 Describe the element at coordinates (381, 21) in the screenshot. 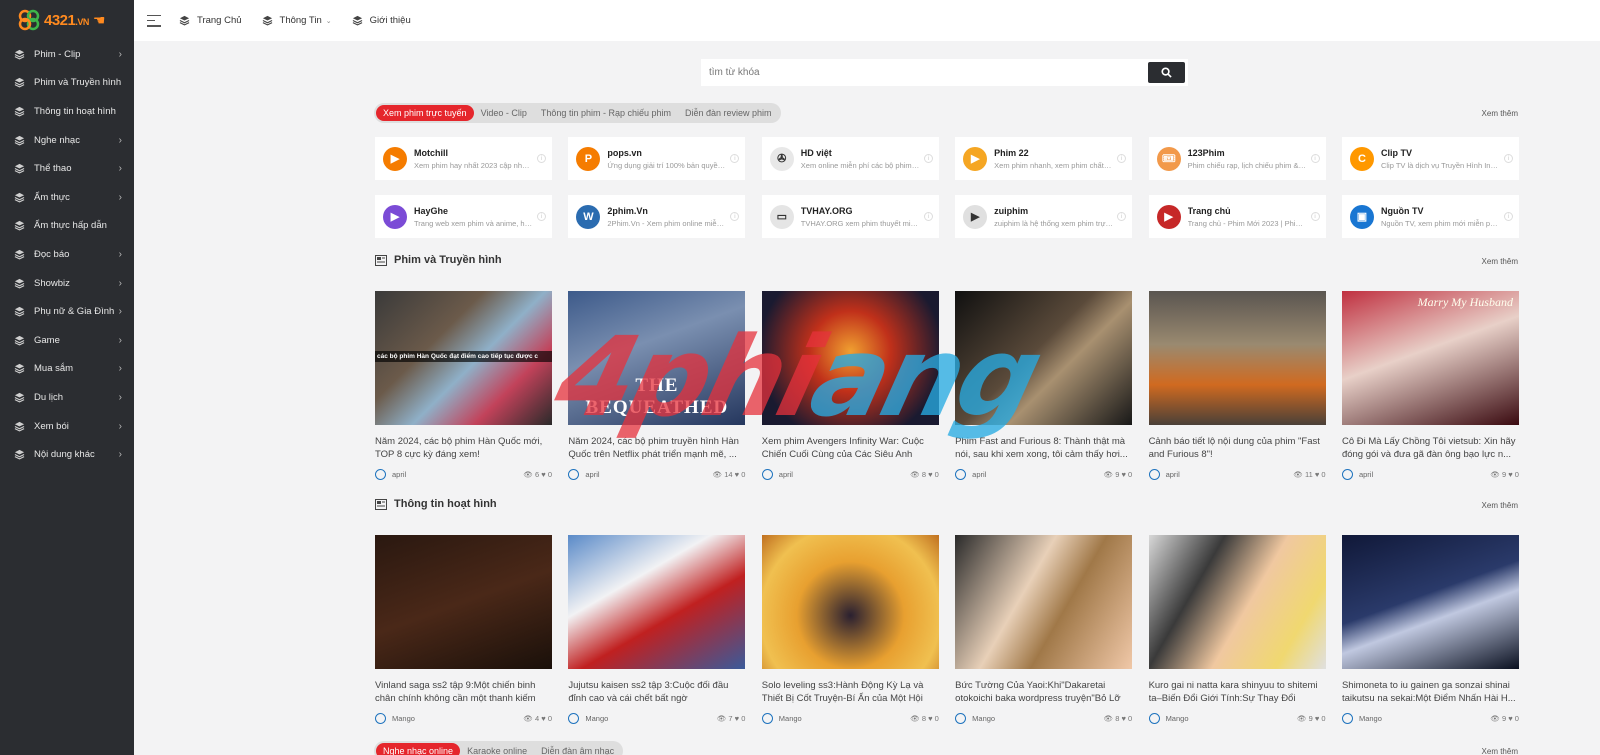

I see `nav-item: Giới thiệu` at that location.